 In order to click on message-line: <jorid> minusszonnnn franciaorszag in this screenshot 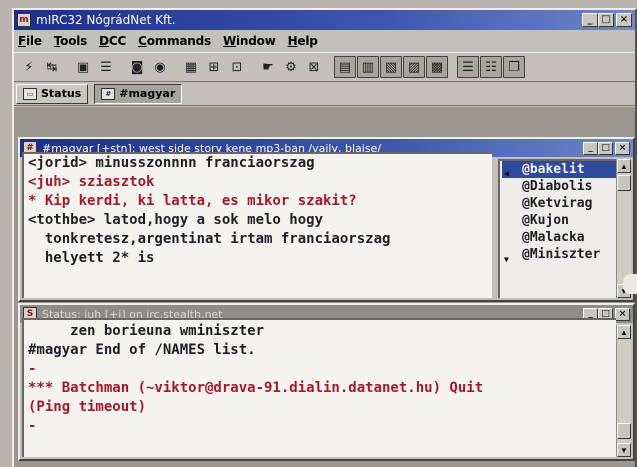, I will do `click(171, 163)`.